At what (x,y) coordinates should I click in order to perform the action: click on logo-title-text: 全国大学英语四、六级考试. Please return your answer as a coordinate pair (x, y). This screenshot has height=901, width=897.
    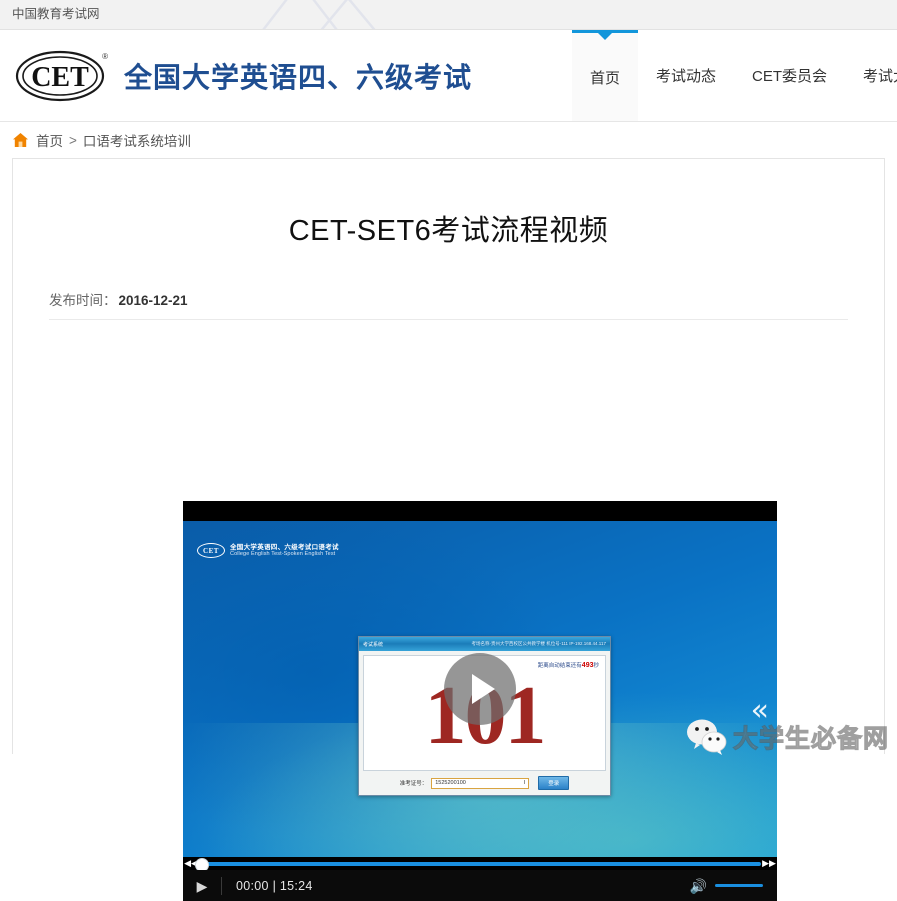
    Looking at the image, I should click on (298, 76).